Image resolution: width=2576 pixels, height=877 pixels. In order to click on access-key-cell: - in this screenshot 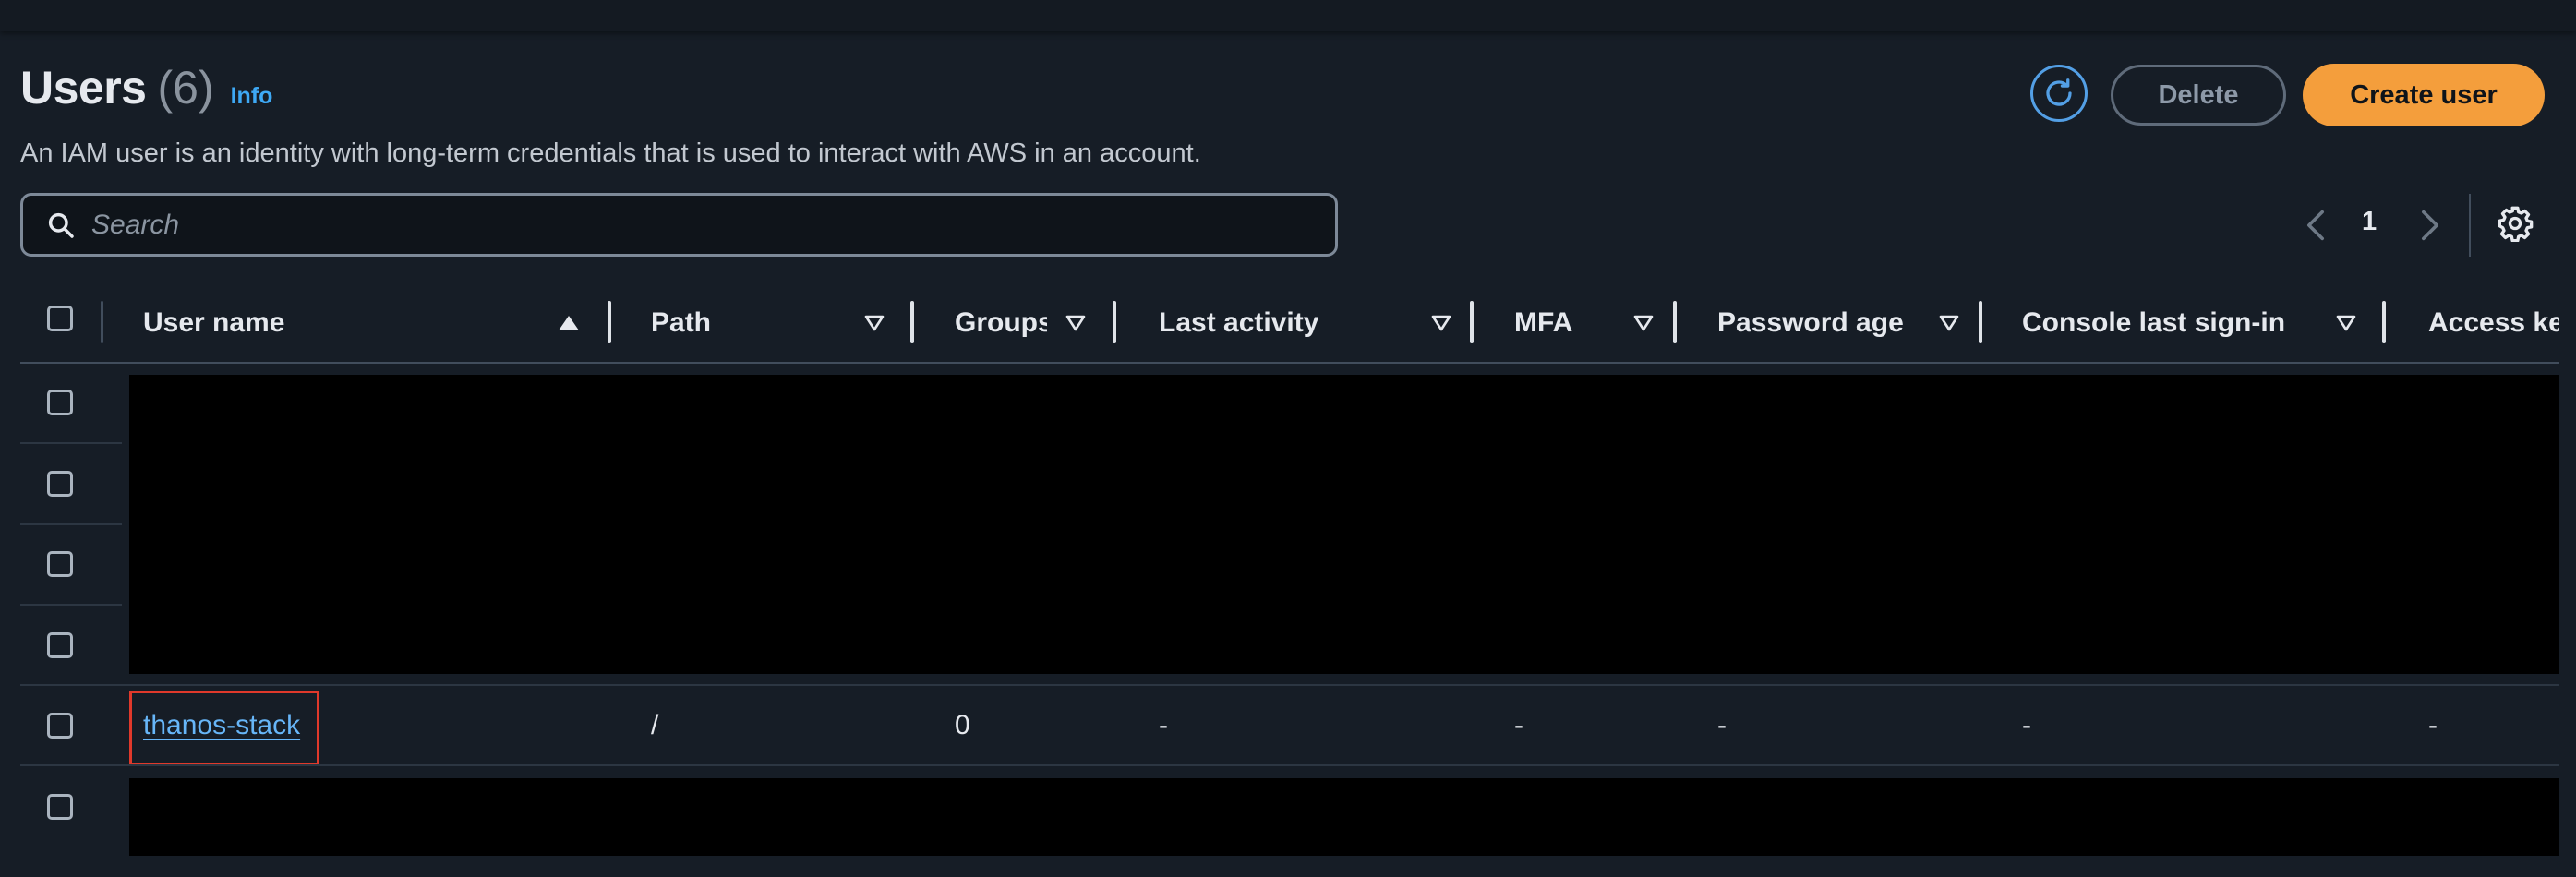, I will do `click(2433, 725)`.